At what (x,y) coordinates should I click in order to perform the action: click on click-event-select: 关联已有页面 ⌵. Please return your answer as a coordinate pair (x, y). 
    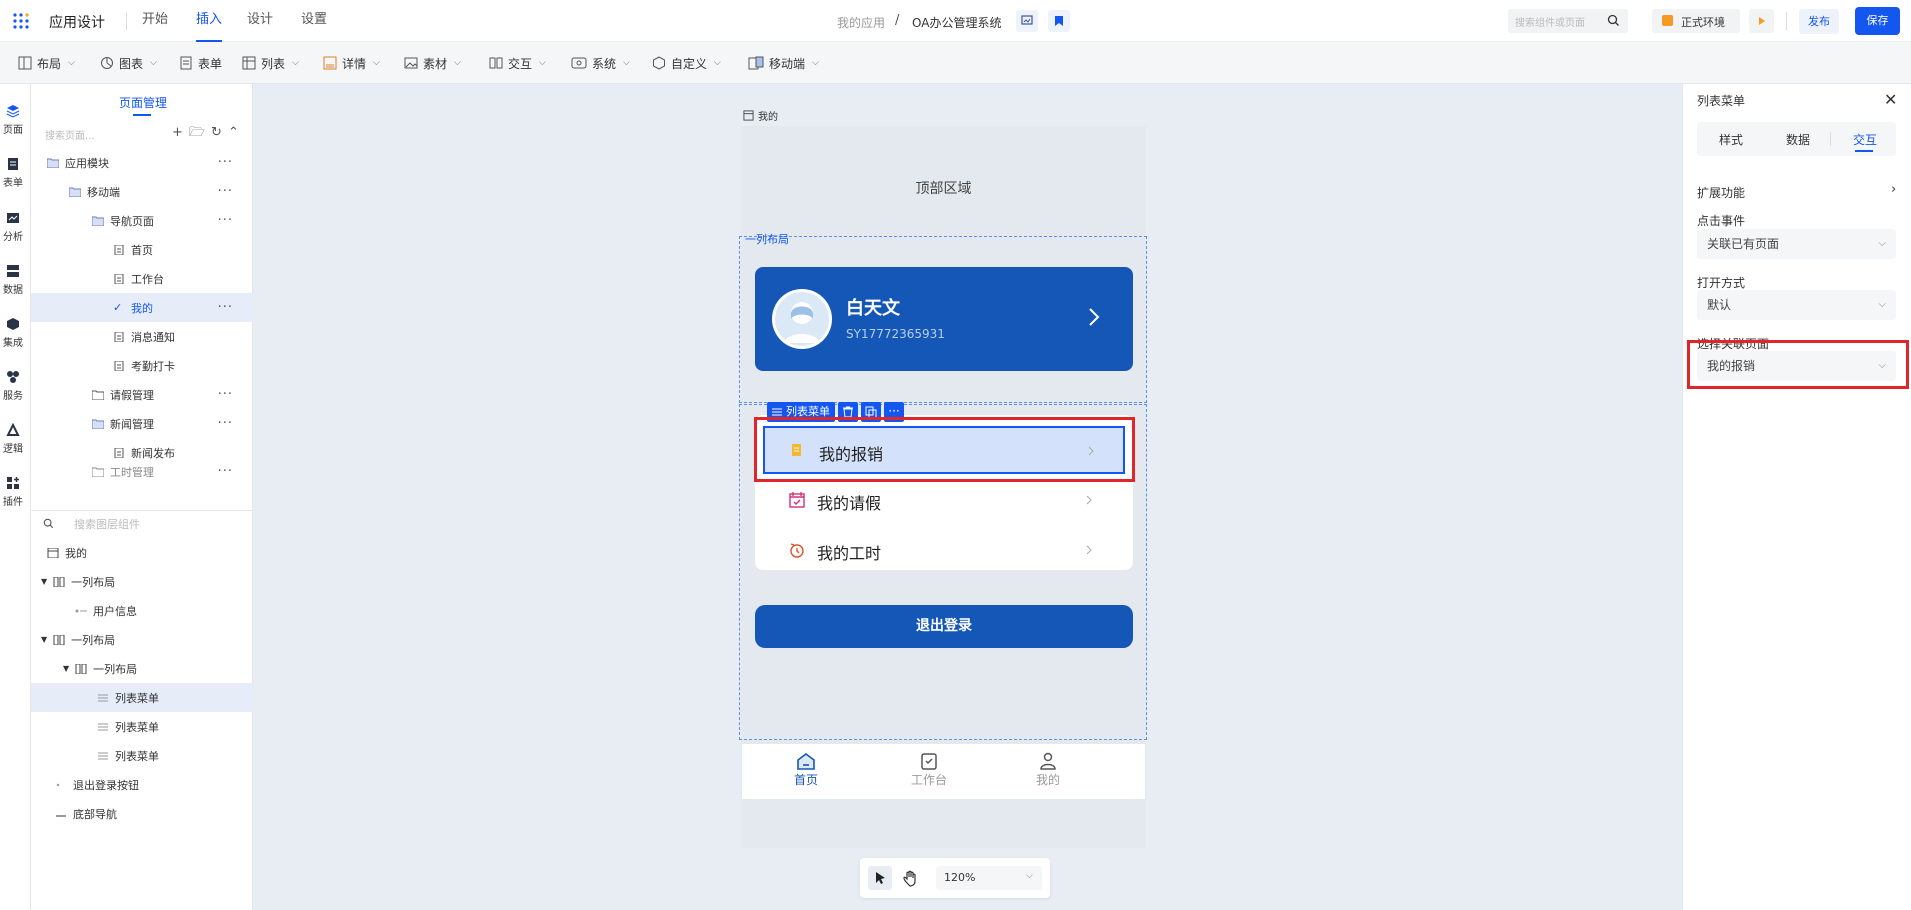
    Looking at the image, I should click on (1796, 244).